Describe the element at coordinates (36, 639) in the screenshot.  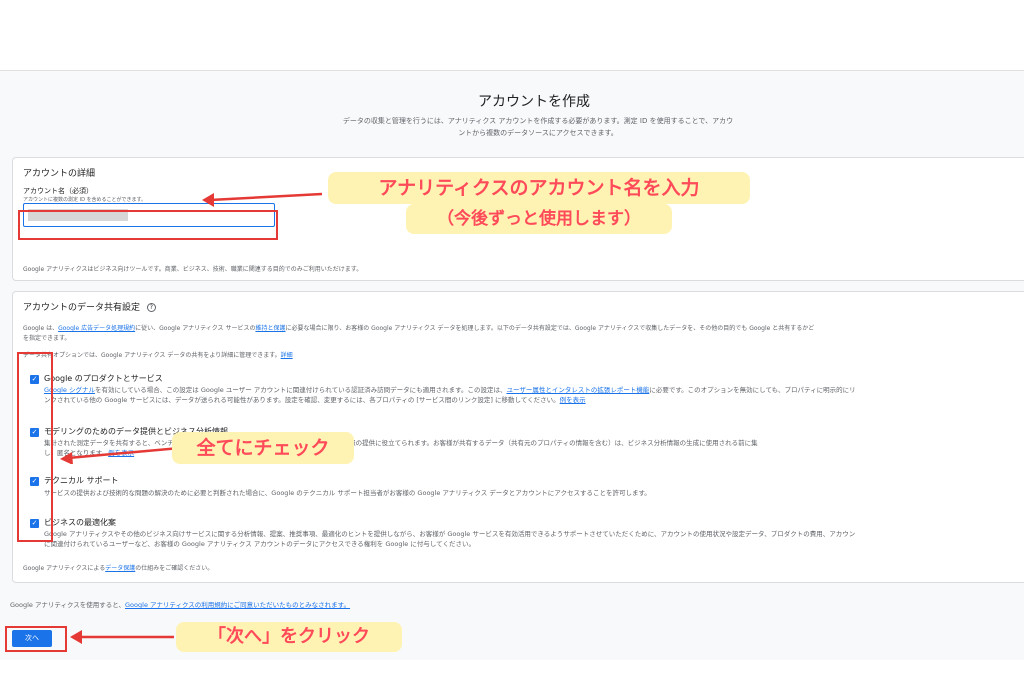
I see `next-highlight-box` at that location.